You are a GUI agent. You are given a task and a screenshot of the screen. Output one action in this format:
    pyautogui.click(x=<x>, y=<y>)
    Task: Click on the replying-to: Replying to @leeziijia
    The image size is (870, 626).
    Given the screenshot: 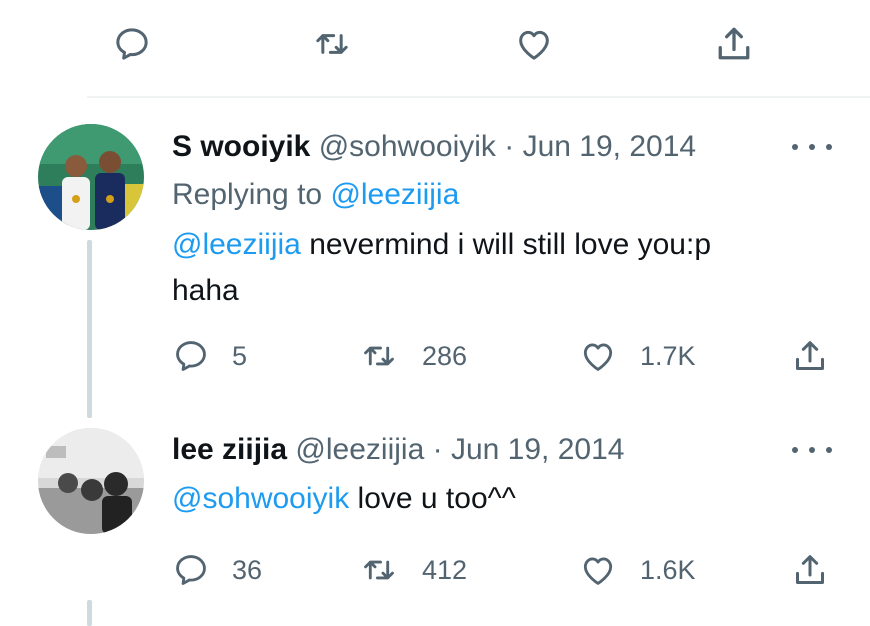 What is the action you would take?
    pyautogui.click(x=315, y=195)
    